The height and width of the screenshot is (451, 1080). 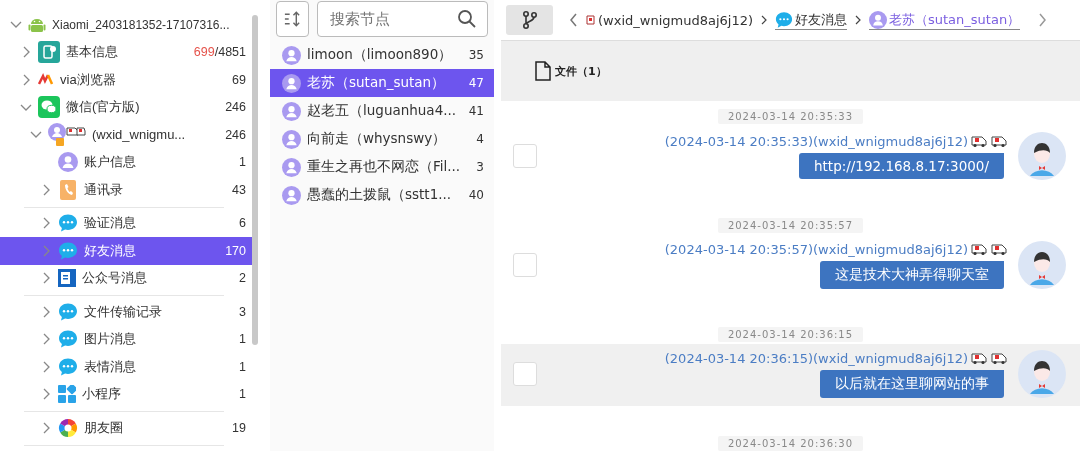 I want to click on tree-item: 好友消息 170, so click(x=126, y=251).